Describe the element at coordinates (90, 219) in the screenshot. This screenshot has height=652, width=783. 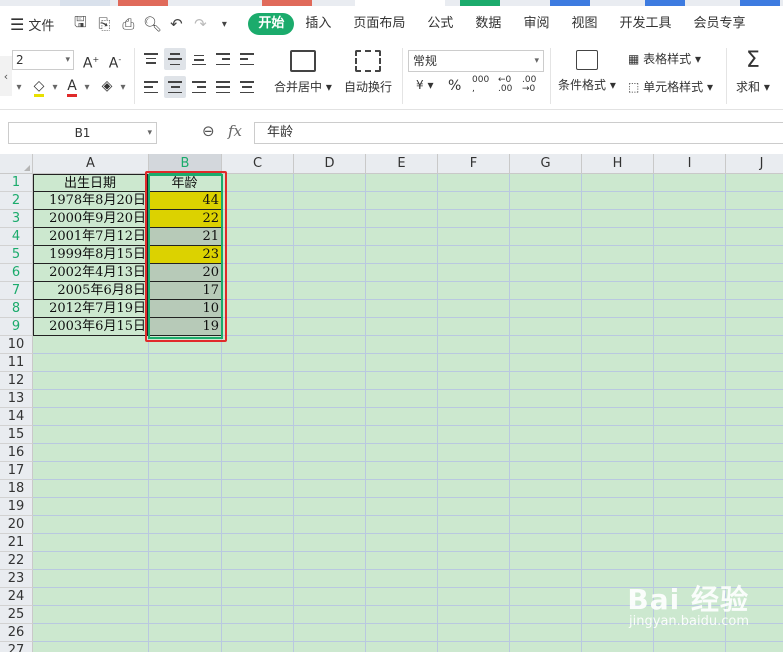
I see `cell-a3: 2000年9月20日` at that location.